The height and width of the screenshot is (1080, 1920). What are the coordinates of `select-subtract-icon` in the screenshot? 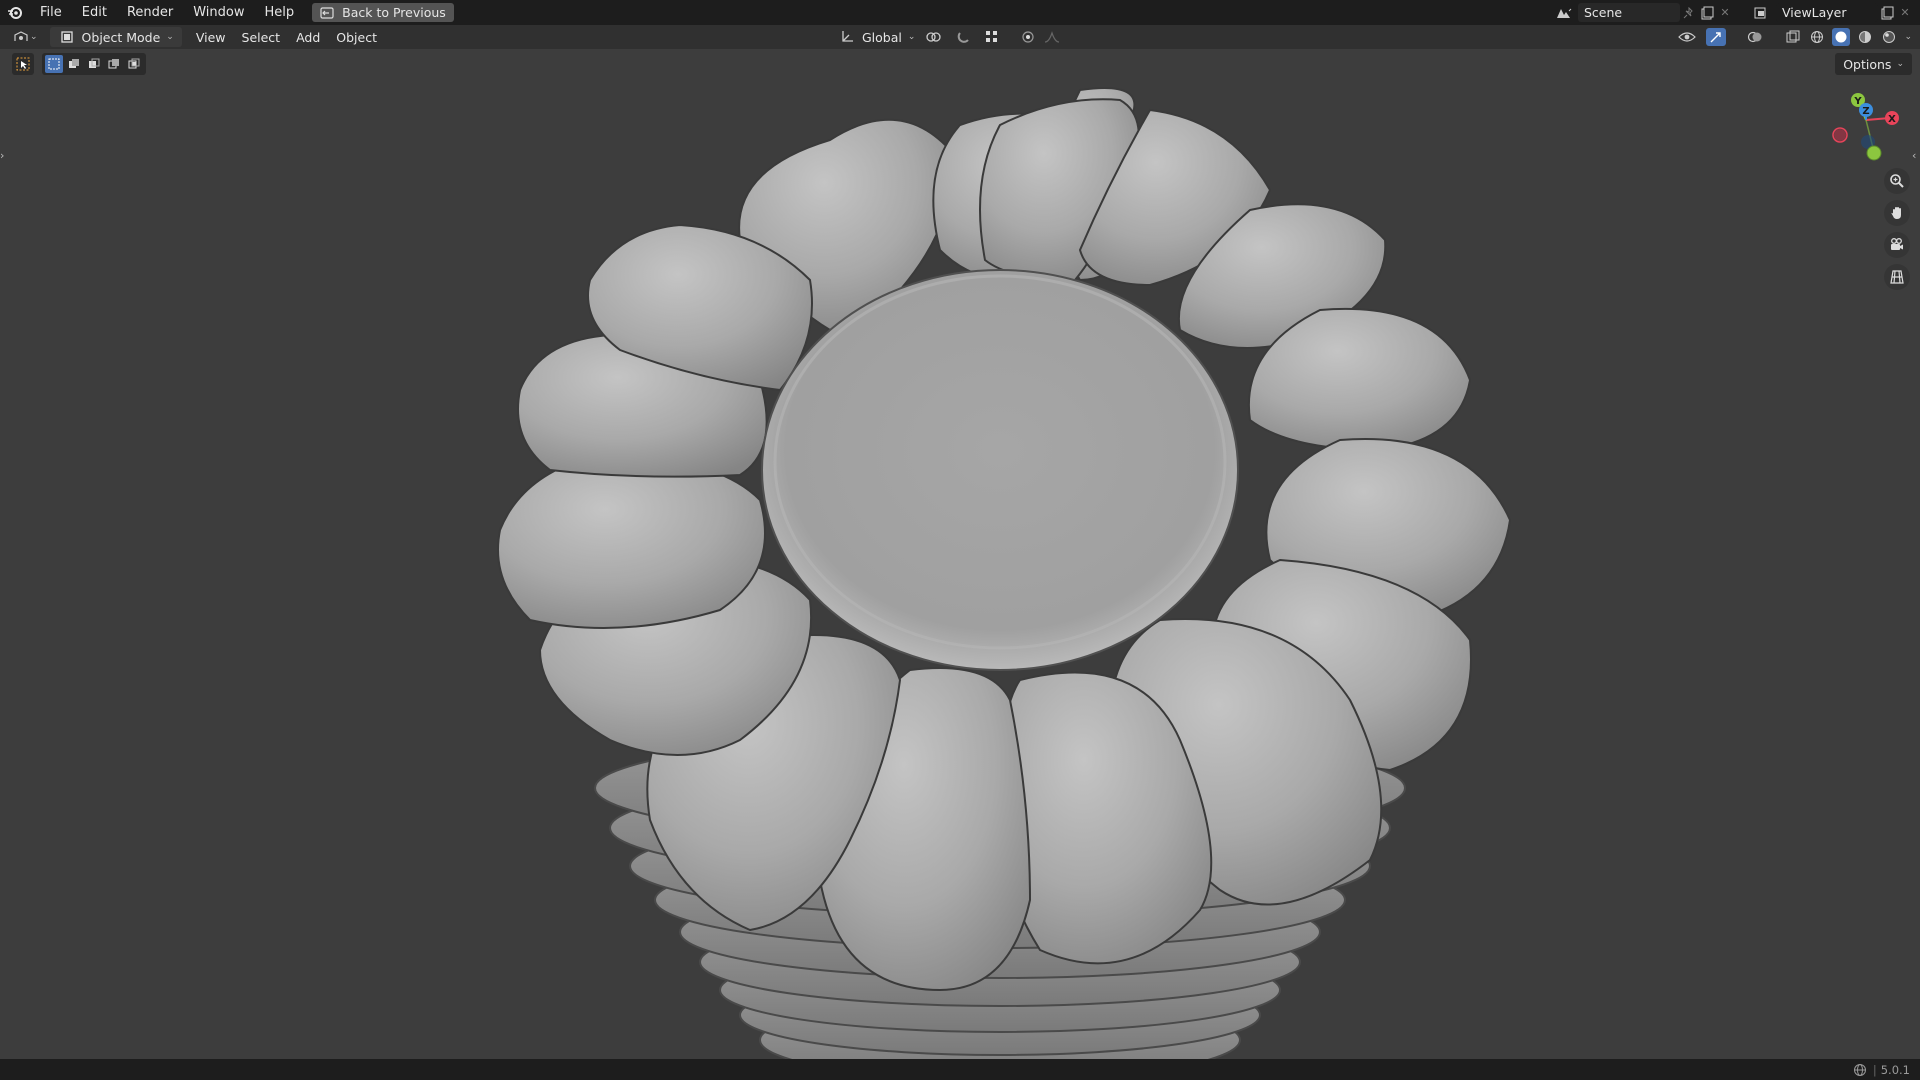 It's located at (94, 64).